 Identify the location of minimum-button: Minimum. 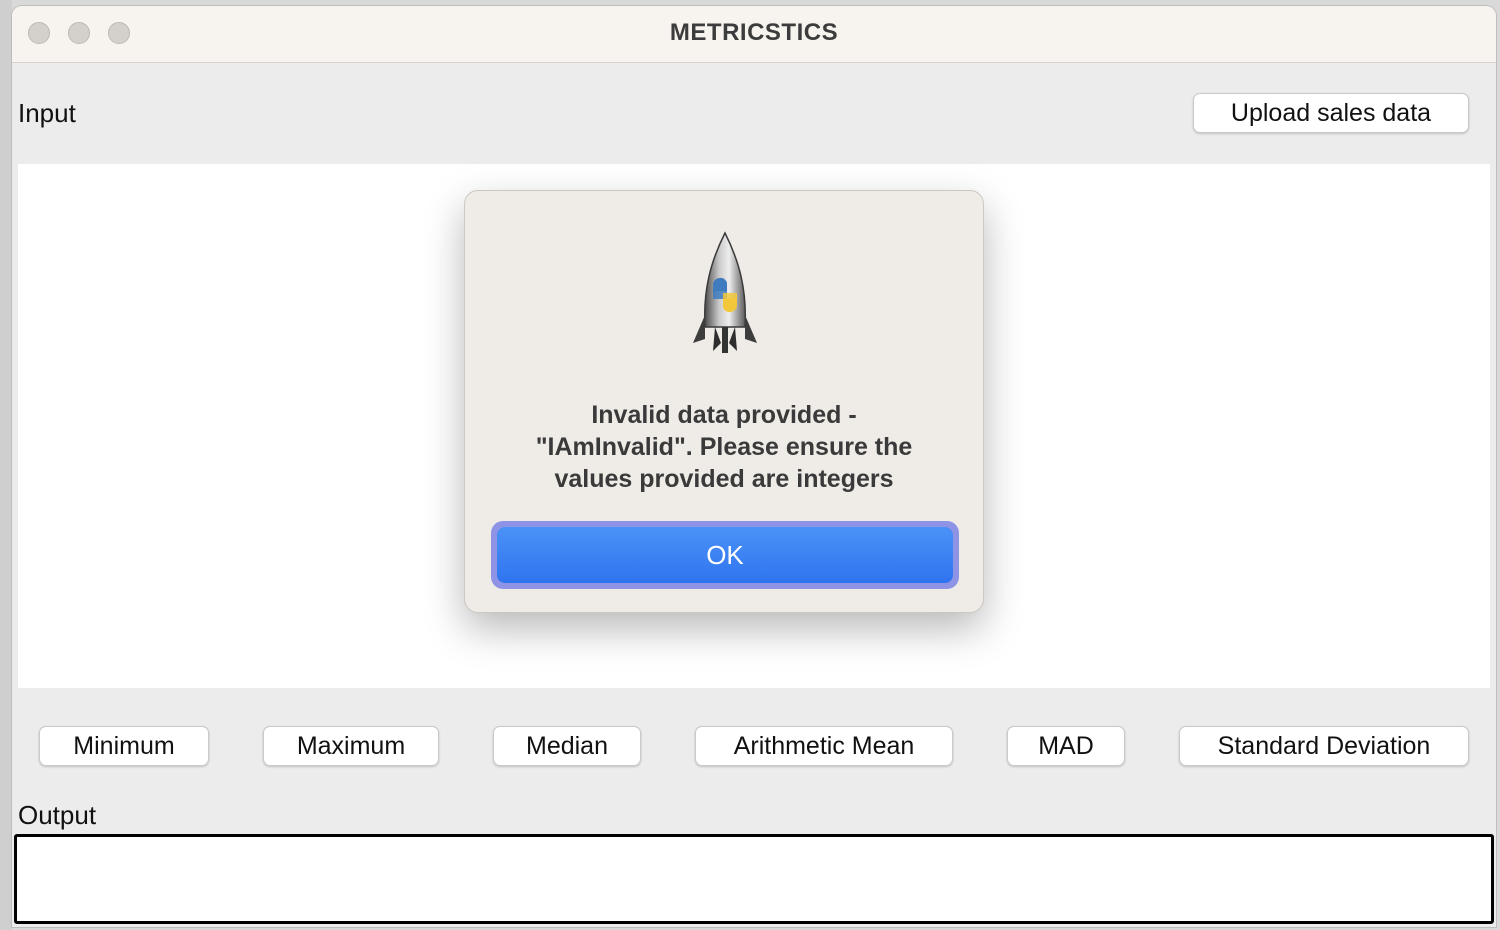
(124, 746).